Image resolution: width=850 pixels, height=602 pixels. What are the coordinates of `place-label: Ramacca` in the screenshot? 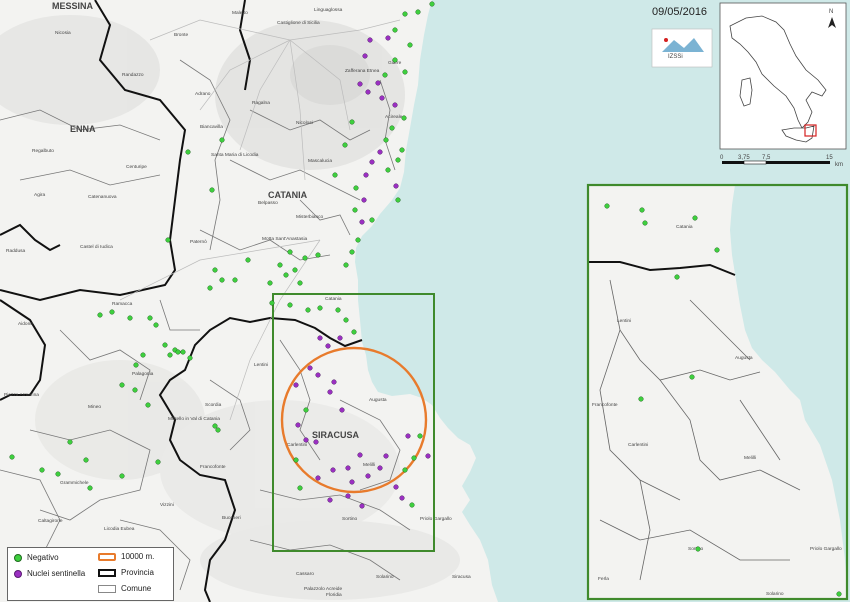 It's located at (122, 304).